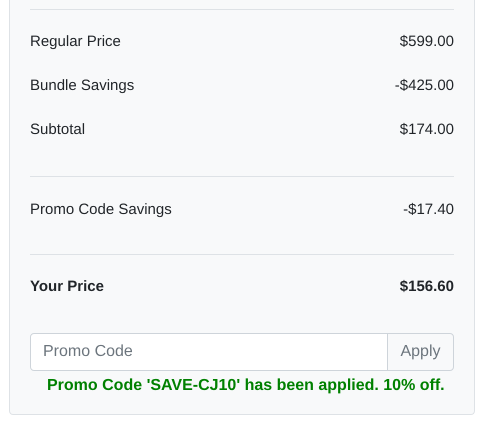  I want to click on price-value: -$17.40, so click(428, 210).